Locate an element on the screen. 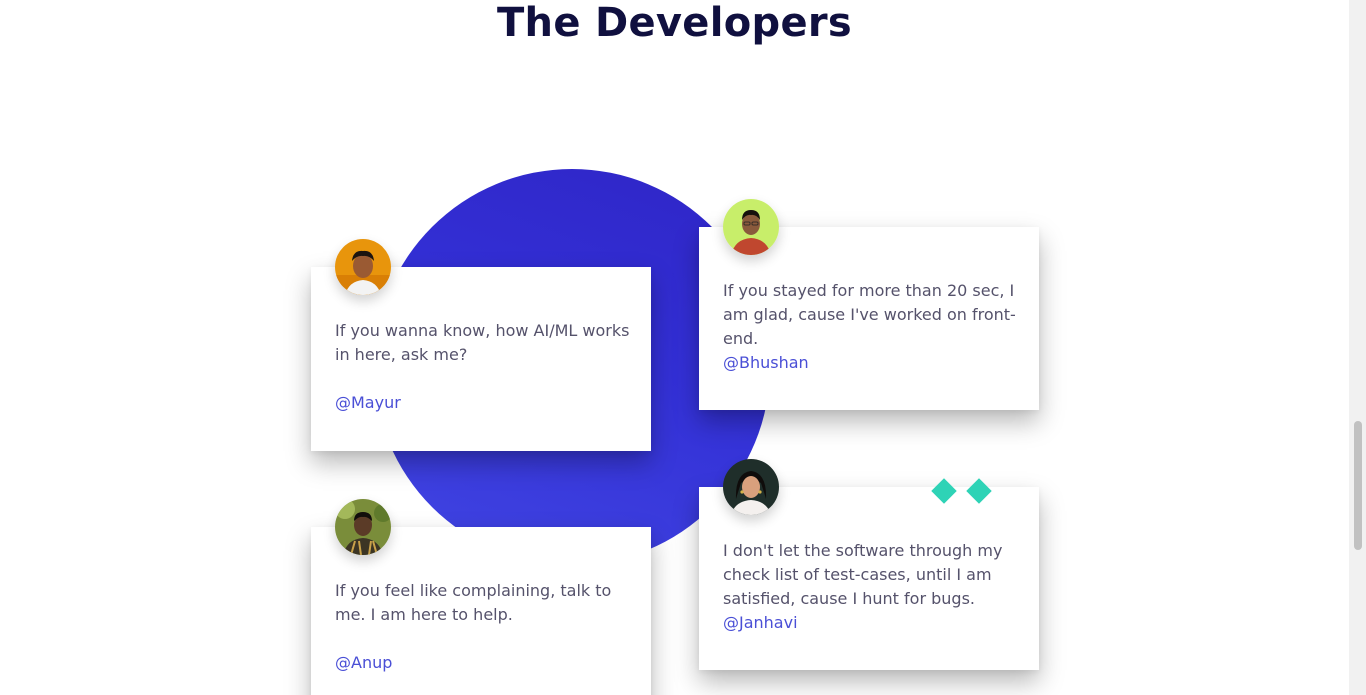 The height and width of the screenshot is (695, 1366). avatar-bhushan-icon is located at coordinates (751, 227).